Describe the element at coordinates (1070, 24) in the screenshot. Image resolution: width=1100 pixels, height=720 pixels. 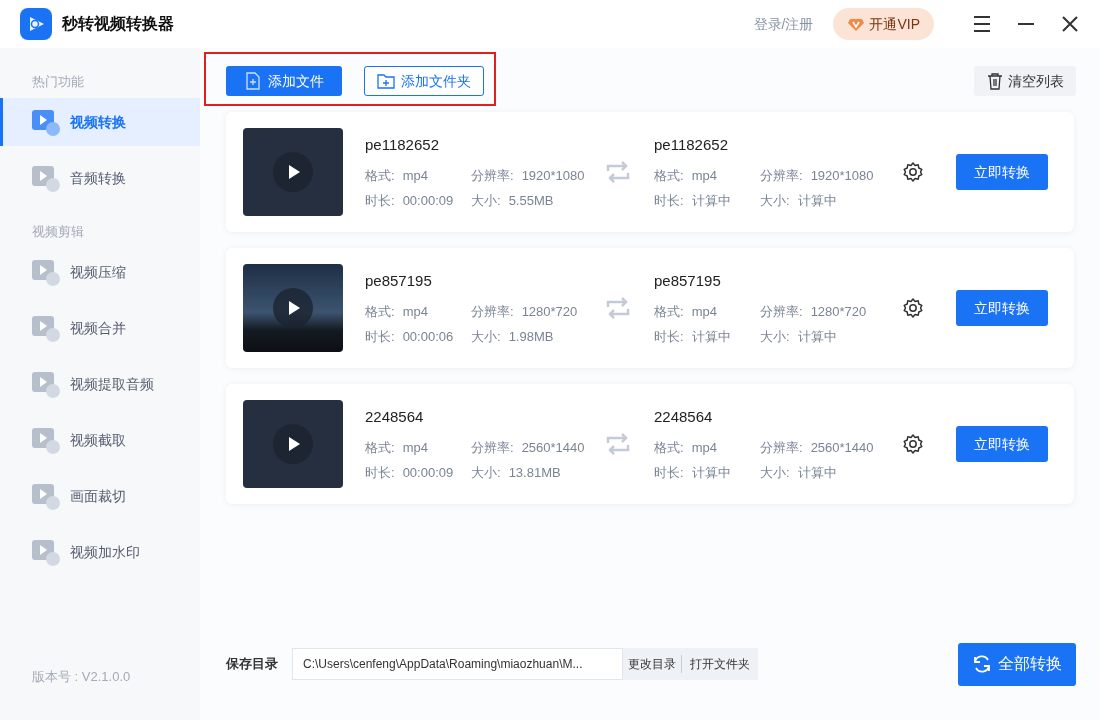
I see `close-icon` at that location.